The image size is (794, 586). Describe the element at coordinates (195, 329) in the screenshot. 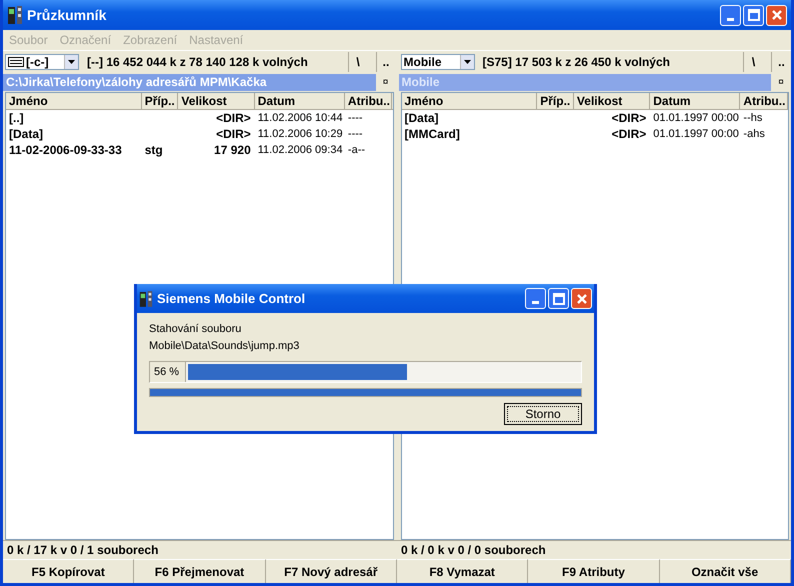

I see `dialog-text: Stahování souboru` at that location.